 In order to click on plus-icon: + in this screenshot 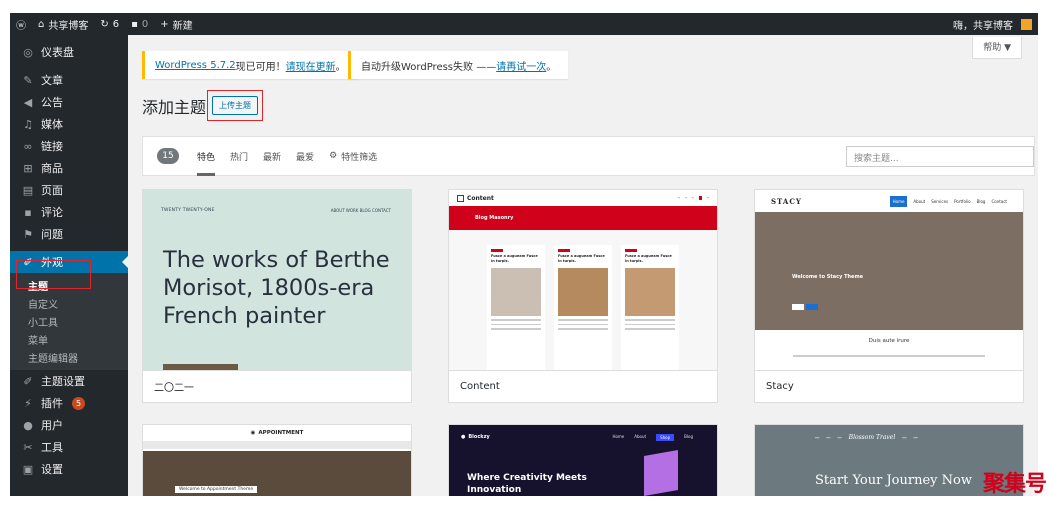, I will do `click(164, 24)`.